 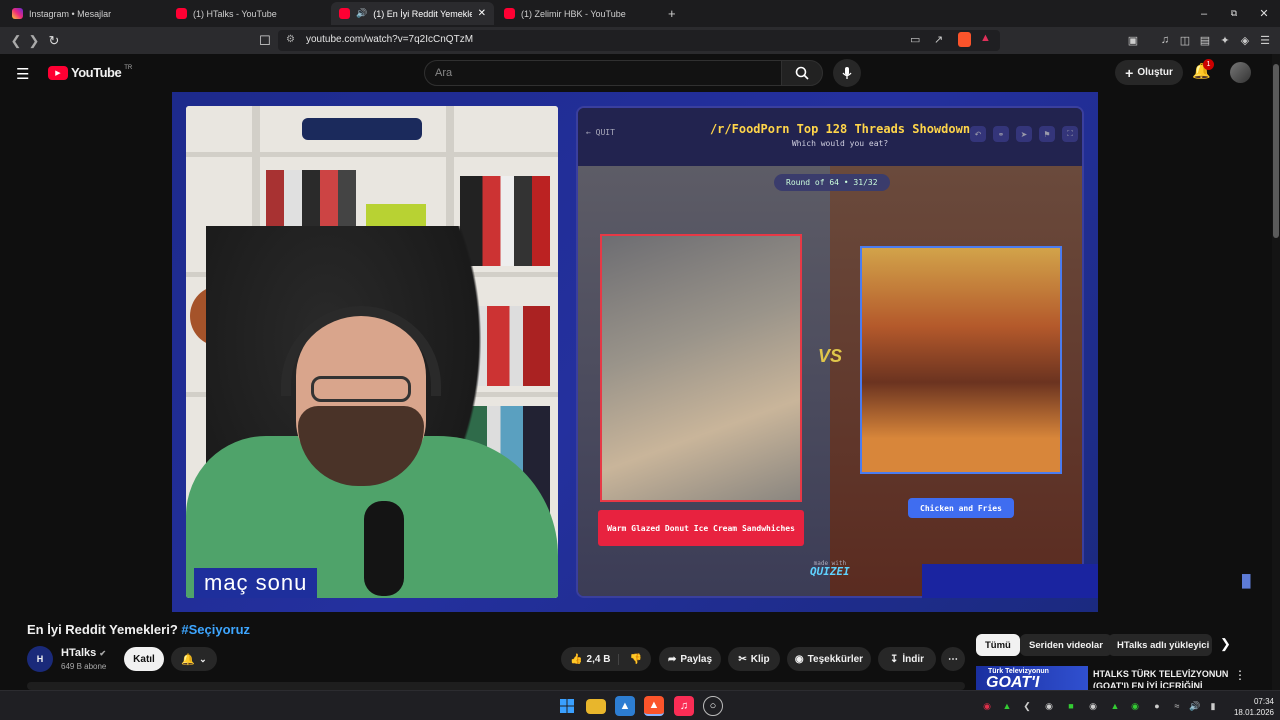 What do you see at coordinates (203, 658) in the screenshot?
I see `chevron-down-icon: ⌄` at bounding box center [203, 658].